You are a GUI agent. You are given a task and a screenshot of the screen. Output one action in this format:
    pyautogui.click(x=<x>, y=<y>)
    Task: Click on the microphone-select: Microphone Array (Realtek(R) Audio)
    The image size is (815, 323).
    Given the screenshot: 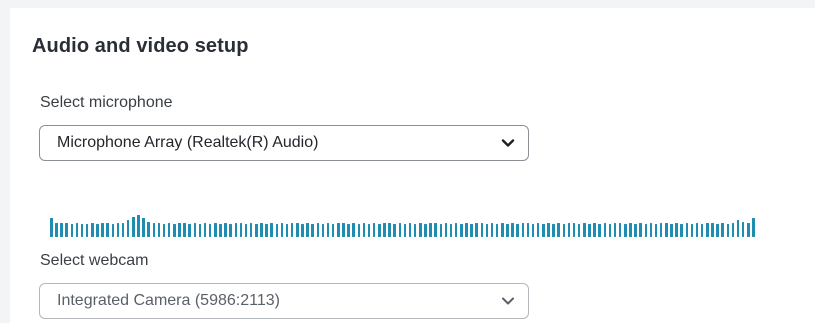 What is the action you would take?
    pyautogui.click(x=284, y=143)
    